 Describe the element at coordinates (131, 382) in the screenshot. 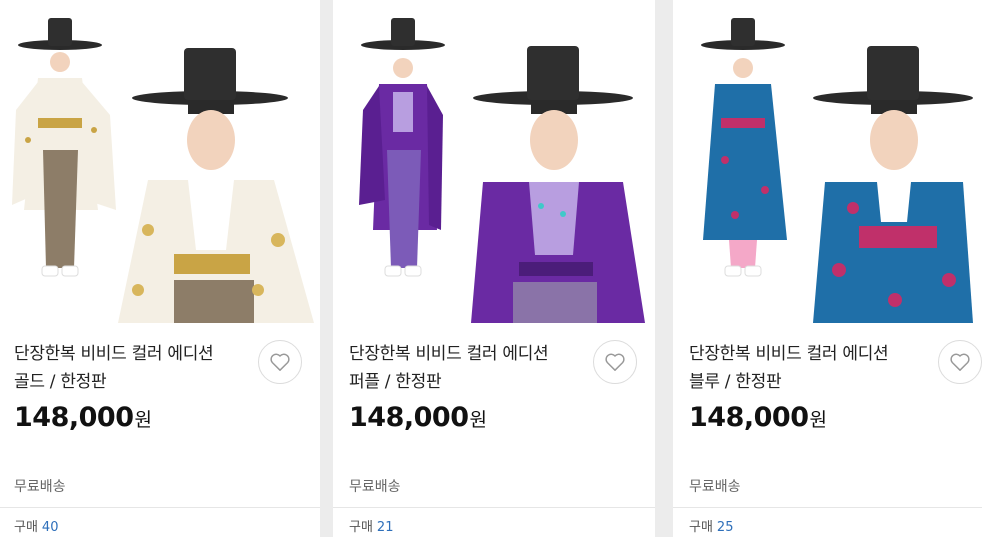

I see `product-title-line2: 골드 / 한정판` at that location.